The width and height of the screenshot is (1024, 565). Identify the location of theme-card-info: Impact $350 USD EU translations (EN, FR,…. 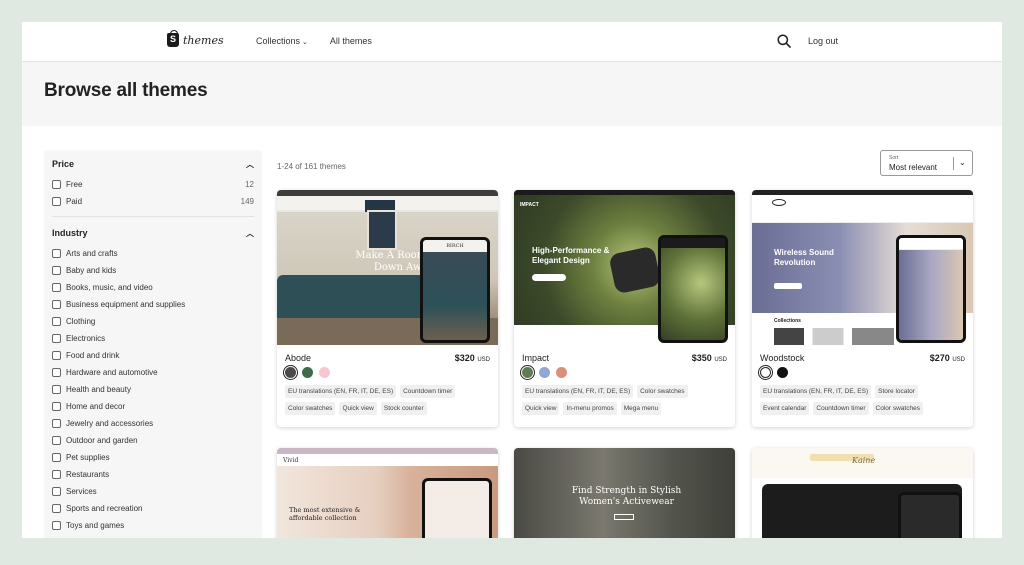
(624, 384).